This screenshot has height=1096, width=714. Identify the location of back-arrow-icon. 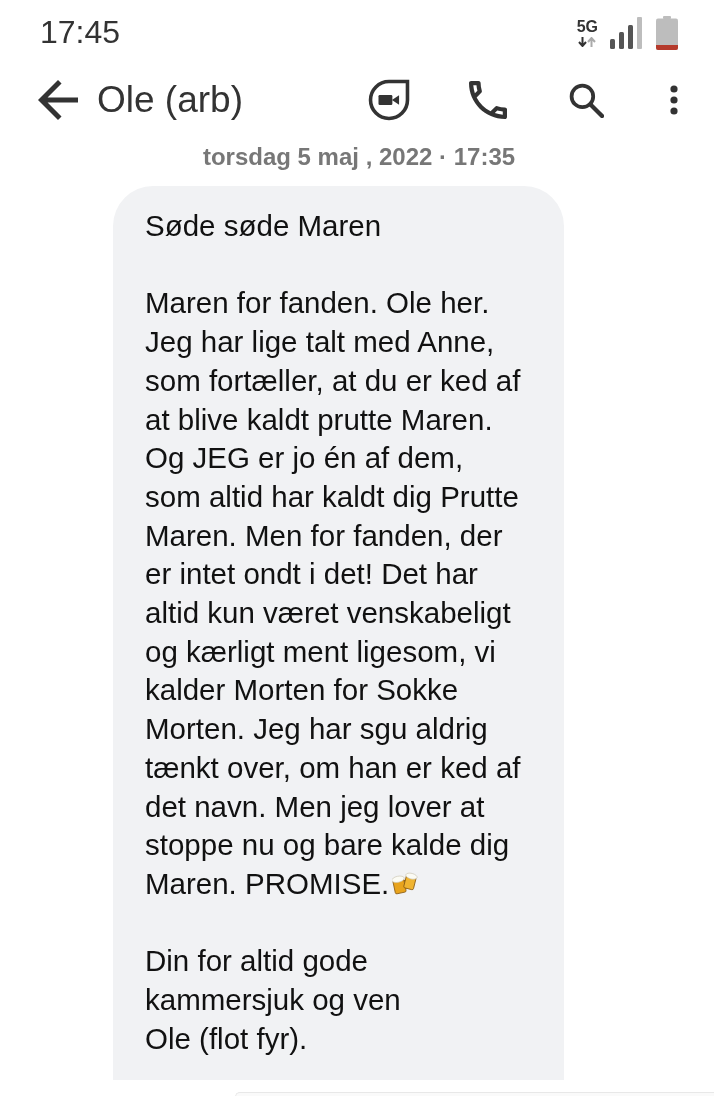
(58, 100).